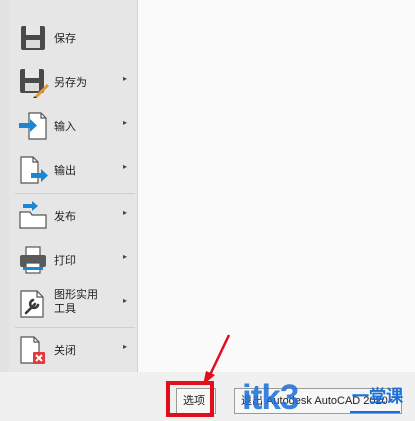 This screenshot has height=421, width=415. Describe the element at coordinates (270, 397) in the screenshot. I see `watermark-brand: itk3` at that location.